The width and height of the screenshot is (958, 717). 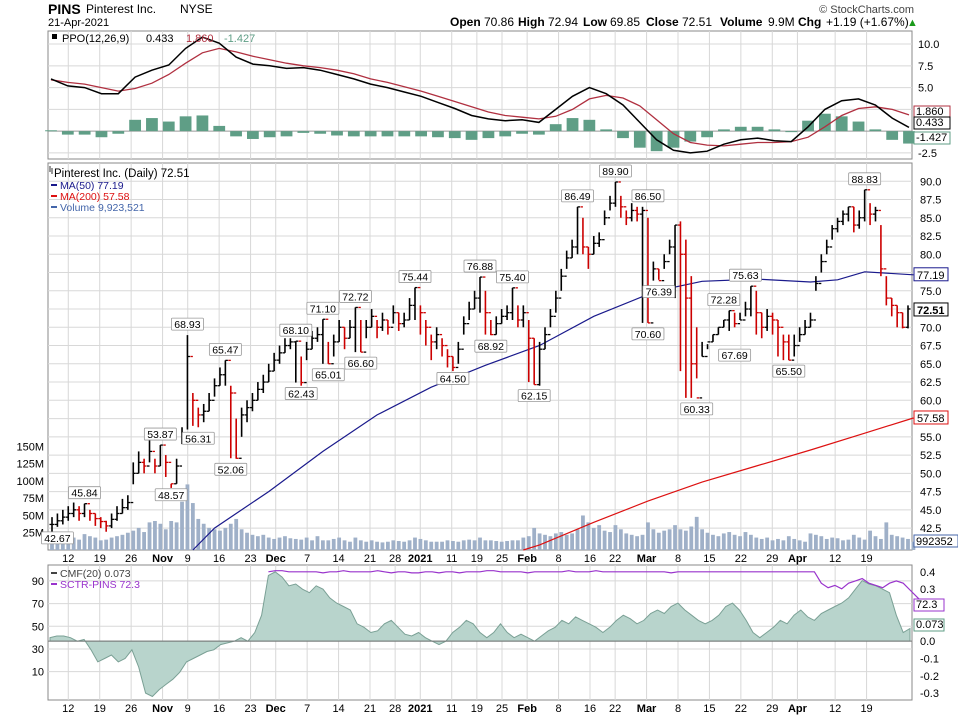 I want to click on x-axis-tick-label: Dec, so click(x=276, y=559).